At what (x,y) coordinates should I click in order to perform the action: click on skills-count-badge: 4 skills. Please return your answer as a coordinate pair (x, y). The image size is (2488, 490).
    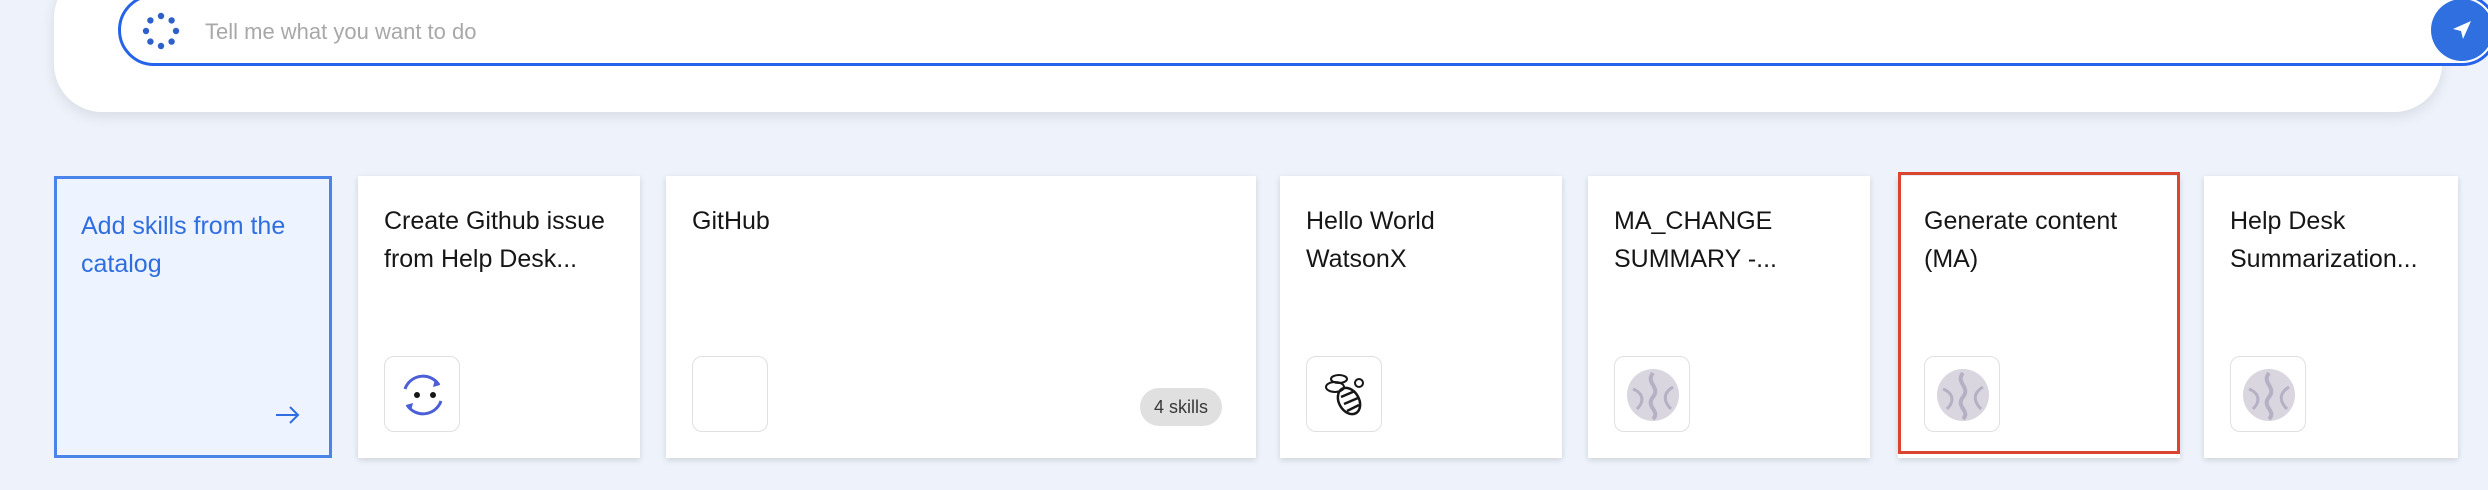
    Looking at the image, I should click on (1180, 407).